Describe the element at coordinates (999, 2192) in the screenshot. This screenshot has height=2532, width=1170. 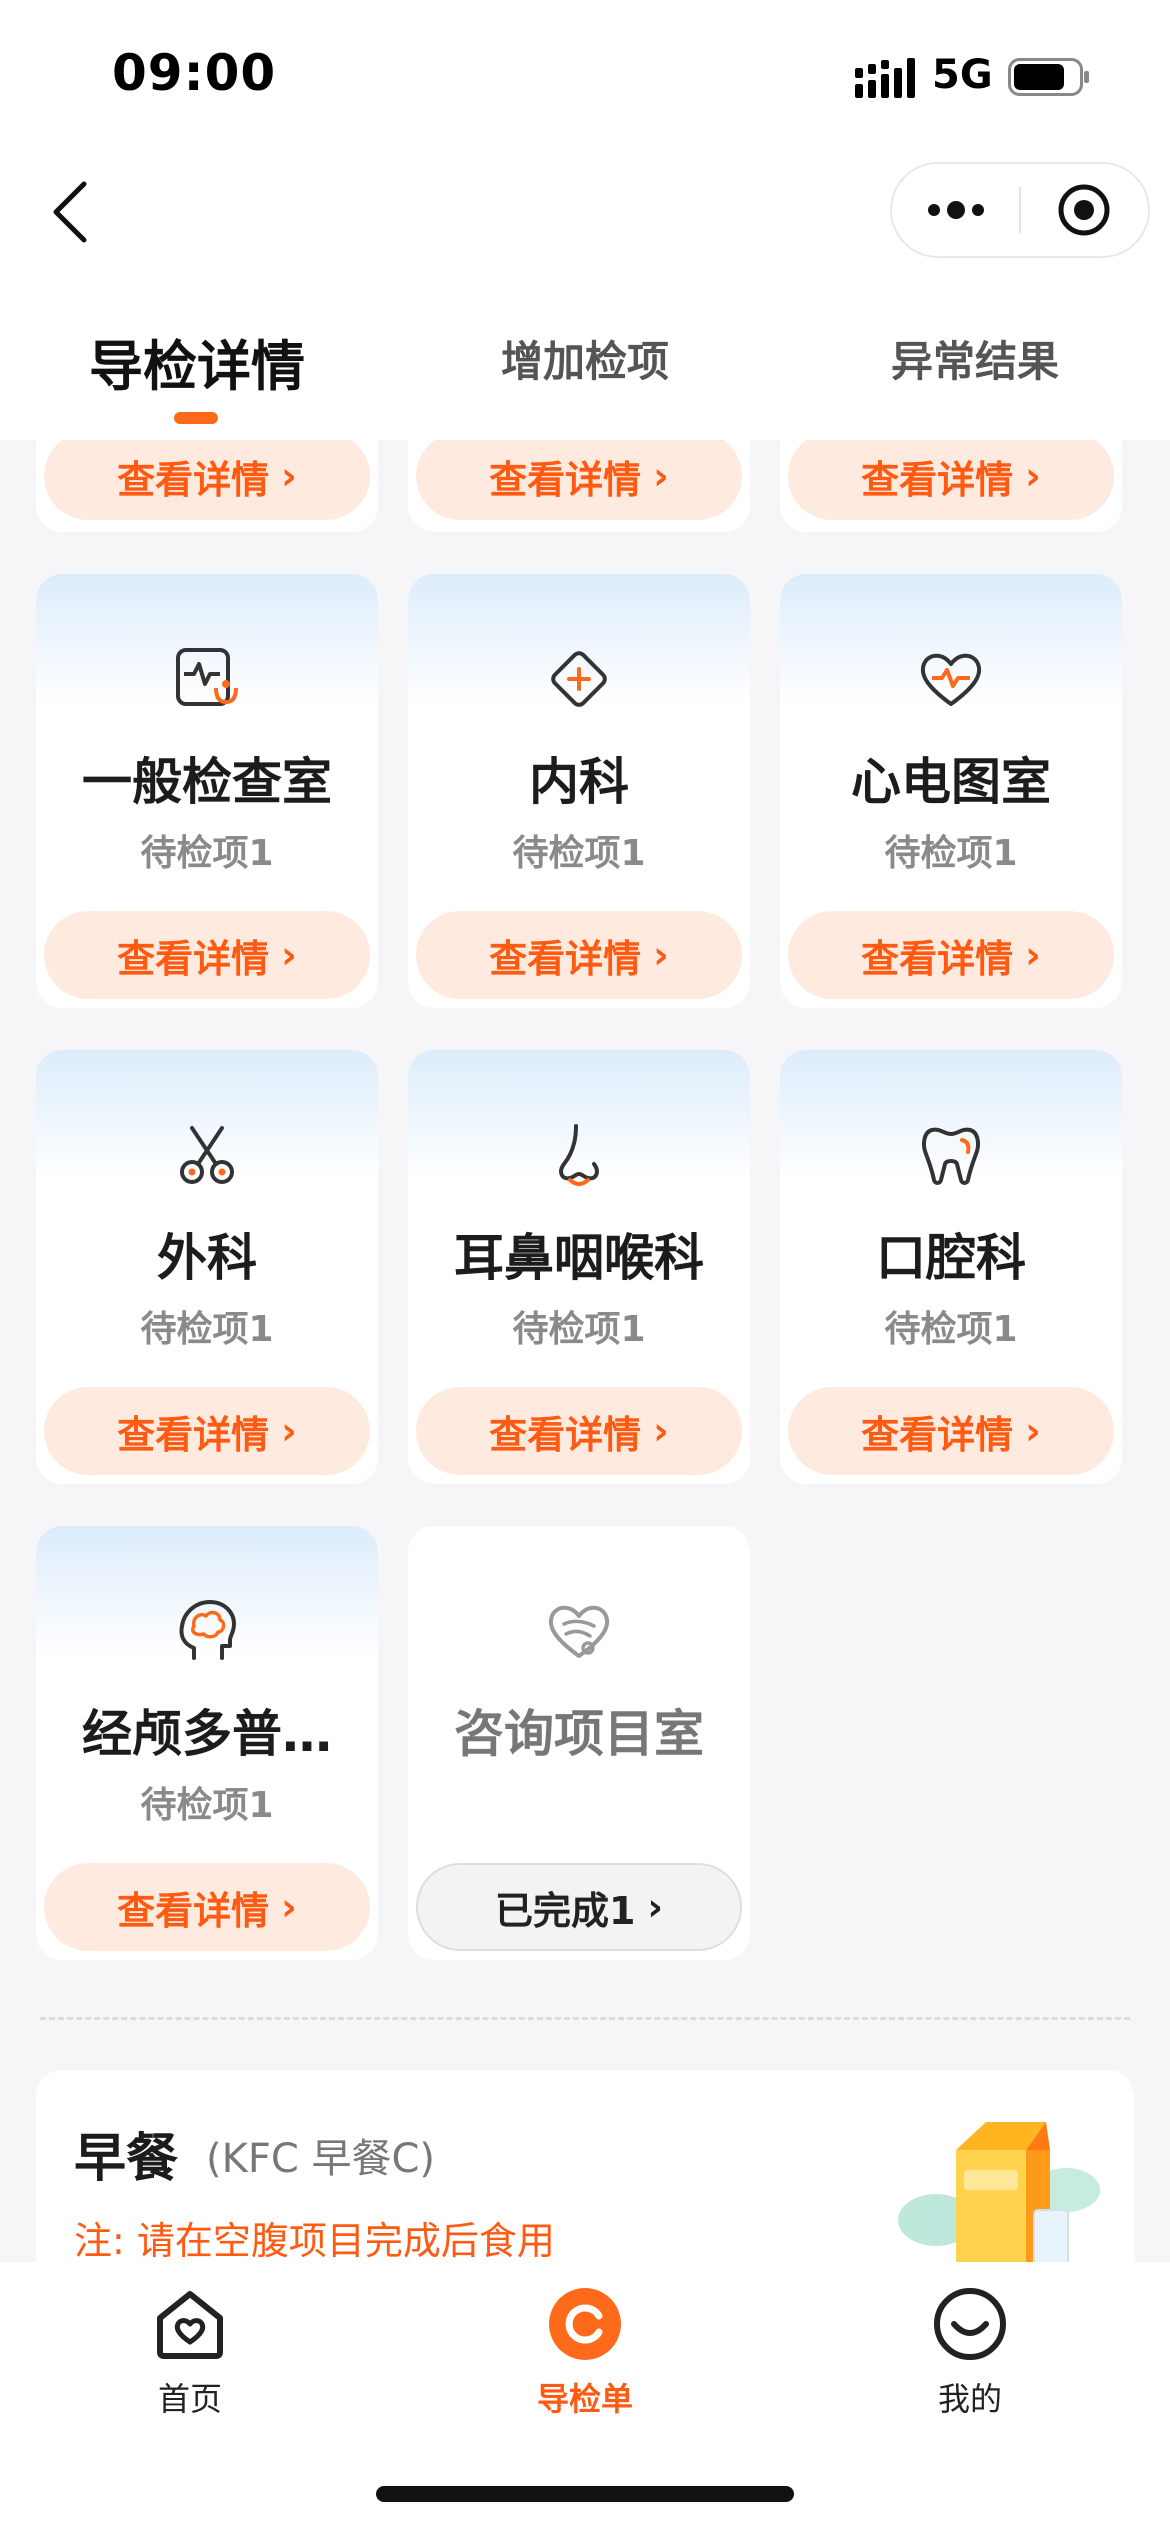
I see `milk-carton-illustration` at that location.